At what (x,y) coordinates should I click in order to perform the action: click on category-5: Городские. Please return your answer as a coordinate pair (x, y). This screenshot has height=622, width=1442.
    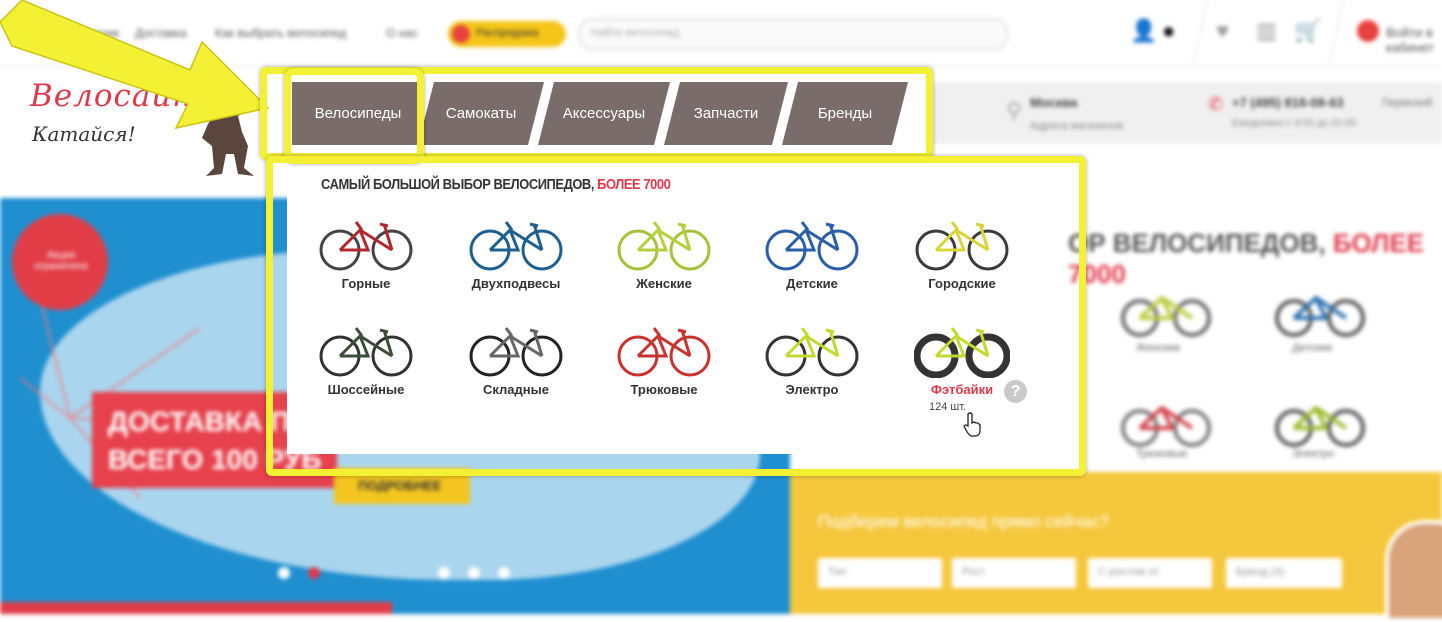
    Looking at the image, I should click on (962, 251).